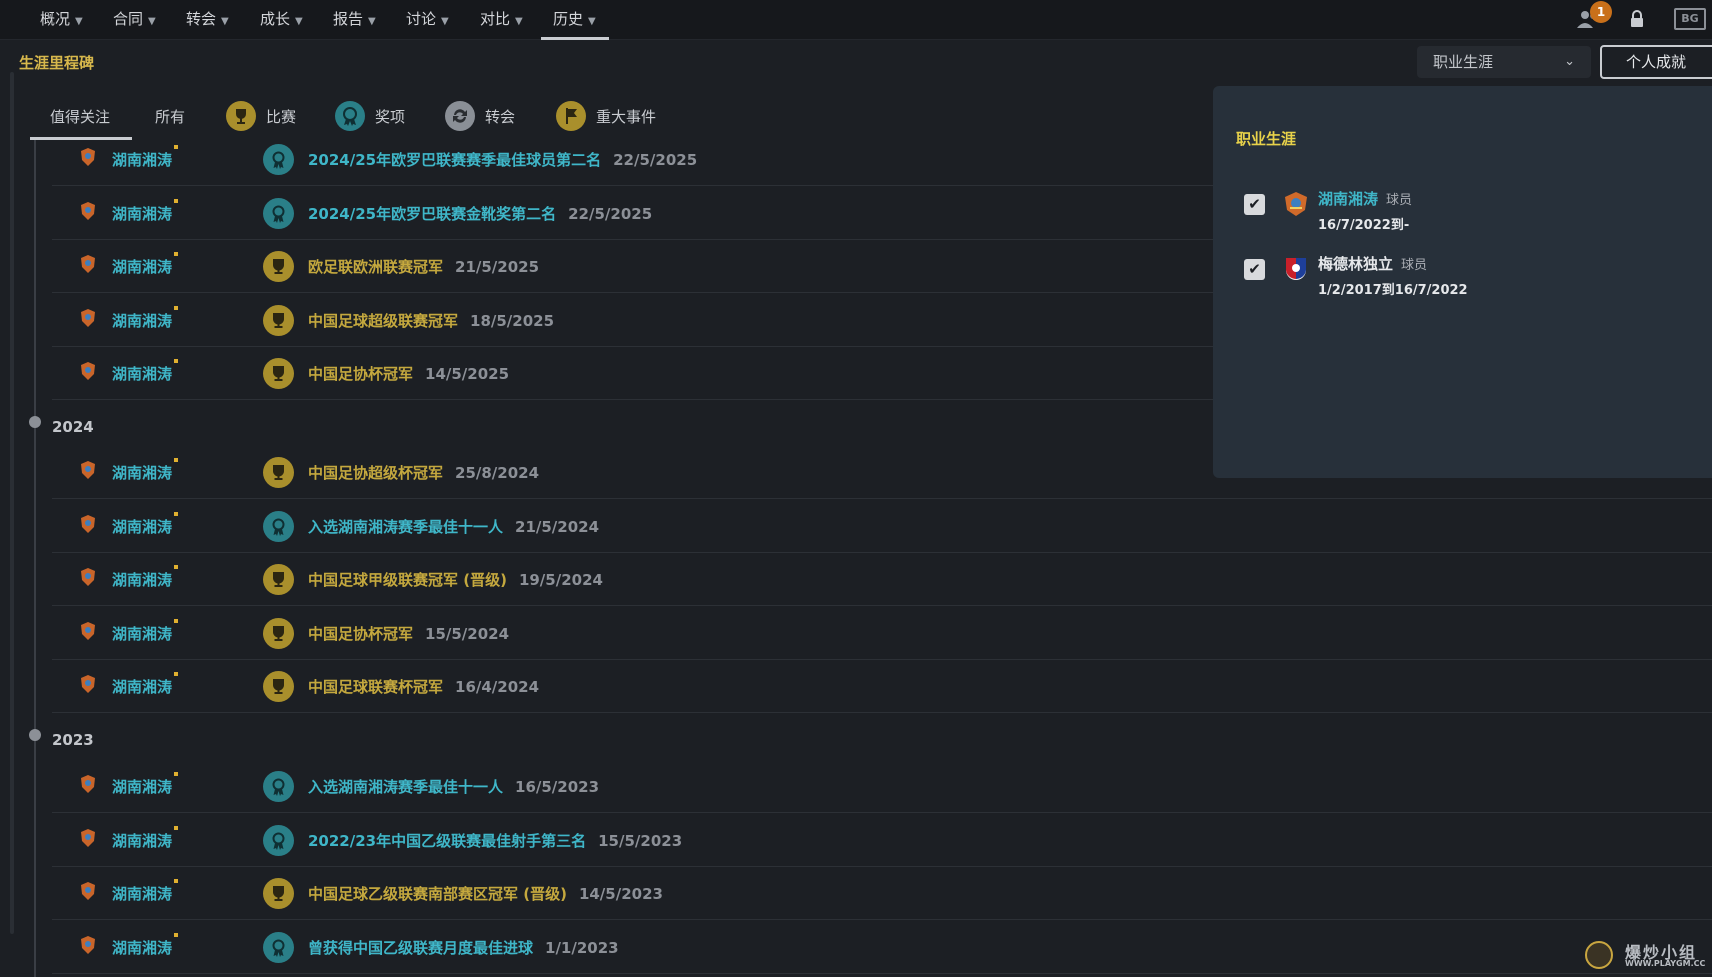 Image resolution: width=1712 pixels, height=977 pixels. What do you see at coordinates (275, 19) in the screenshot?
I see `nav-label: 成长` at bounding box center [275, 19].